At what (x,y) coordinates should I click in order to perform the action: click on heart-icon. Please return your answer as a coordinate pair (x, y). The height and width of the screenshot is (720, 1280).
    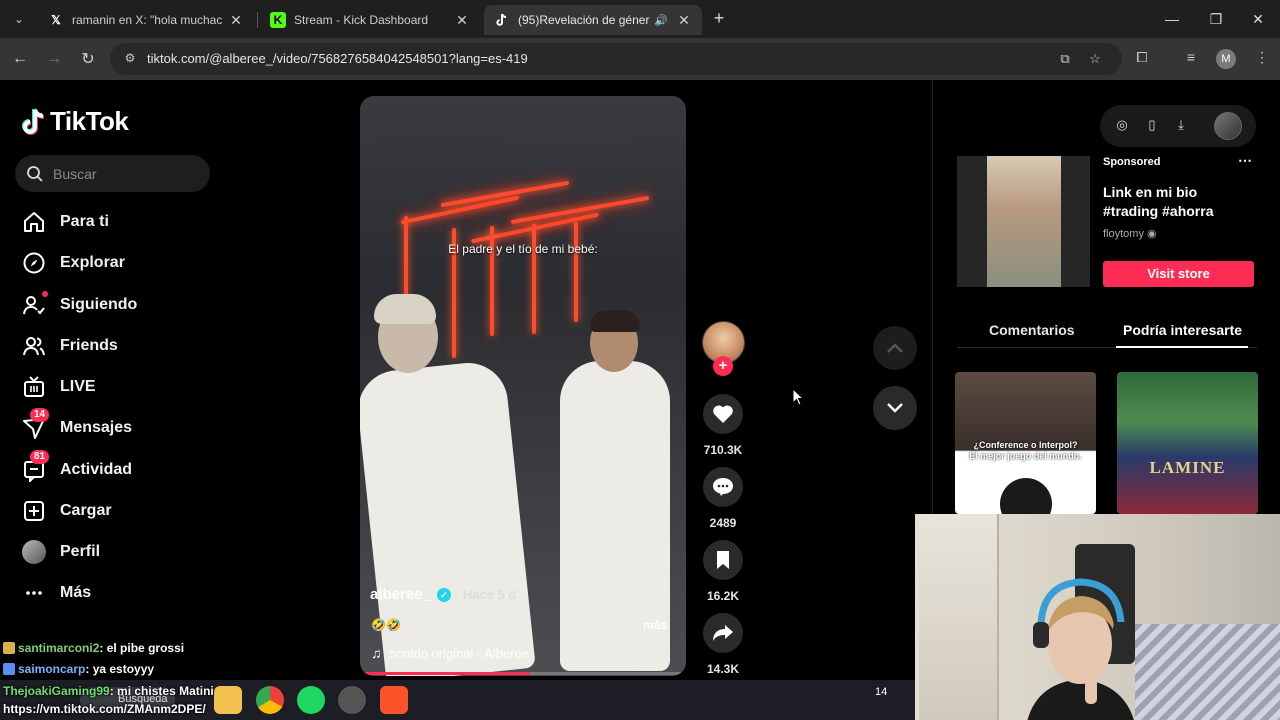
    Looking at the image, I should click on (723, 414).